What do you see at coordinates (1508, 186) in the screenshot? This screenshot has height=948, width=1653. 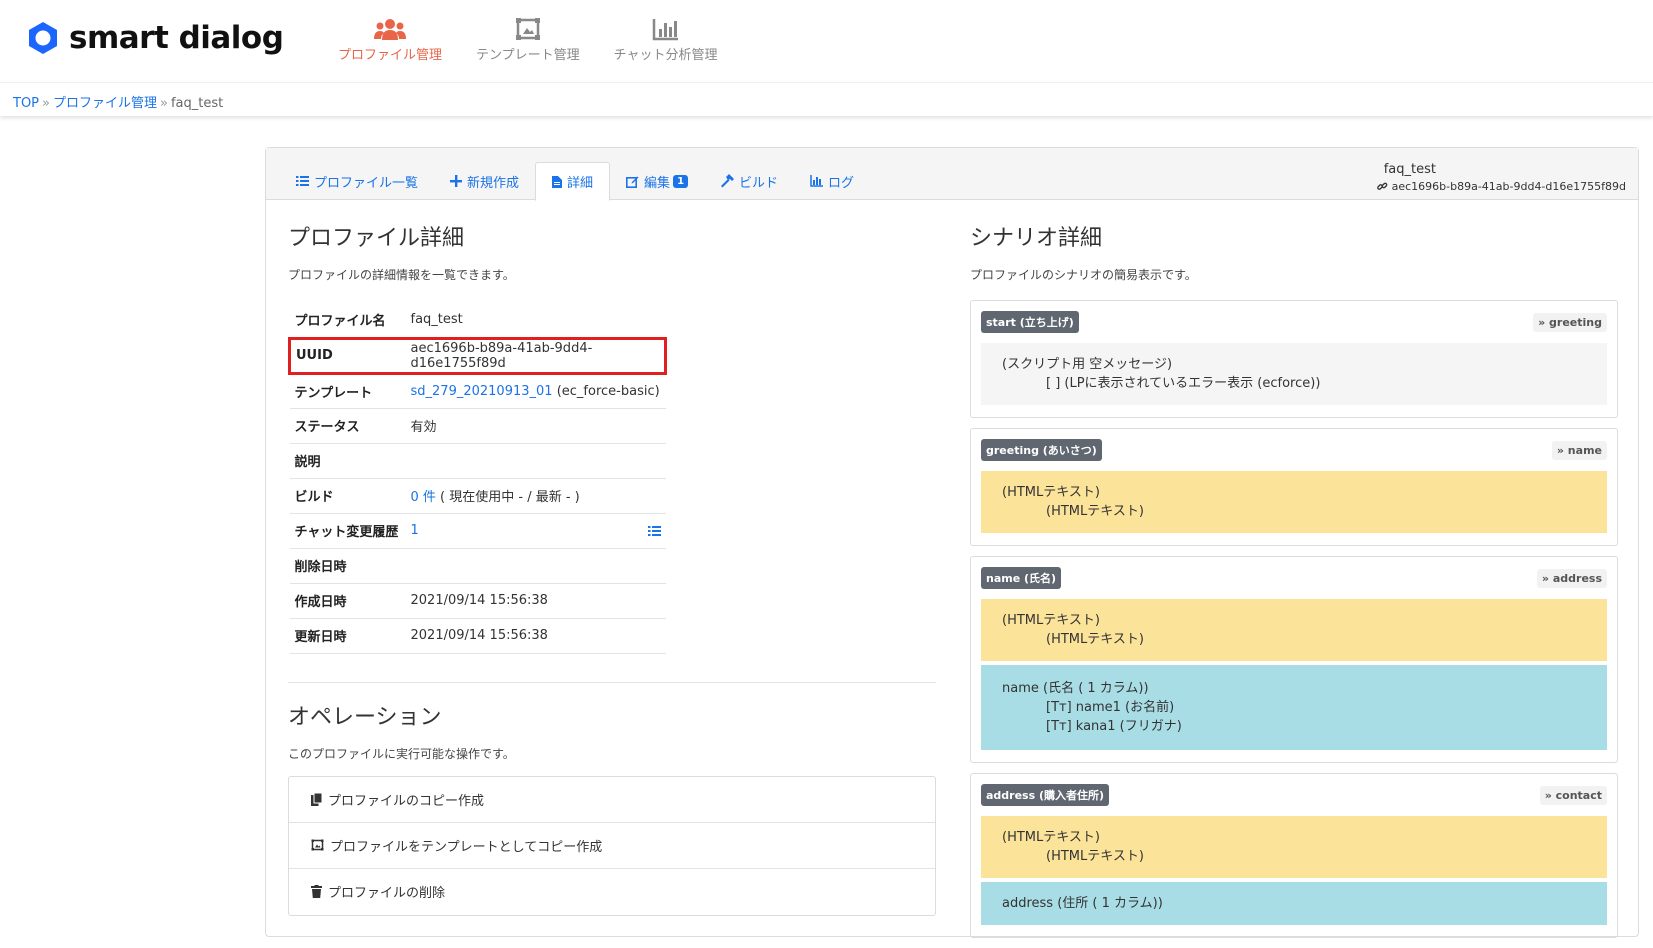 I see `profile-summary-uuid-text: aec1696b-b89a-41ab-9dd4-d16e1755f89d` at bounding box center [1508, 186].